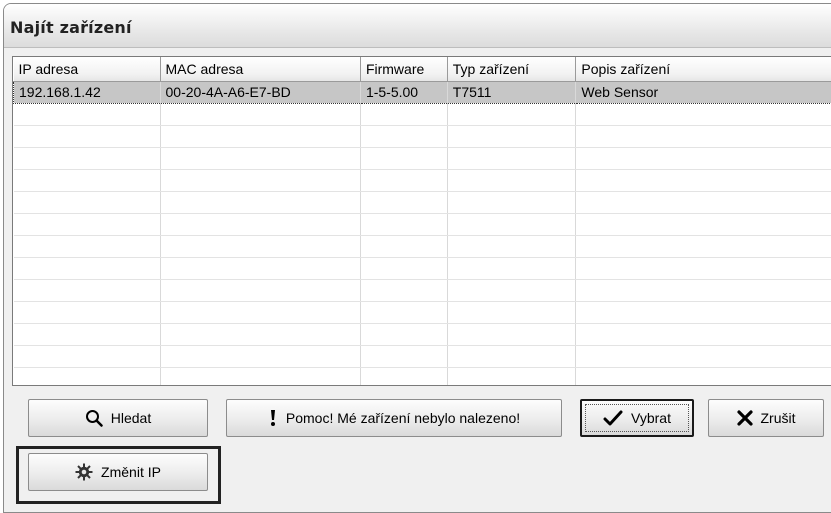  What do you see at coordinates (273, 418) in the screenshot?
I see `exclamation-icon` at bounding box center [273, 418].